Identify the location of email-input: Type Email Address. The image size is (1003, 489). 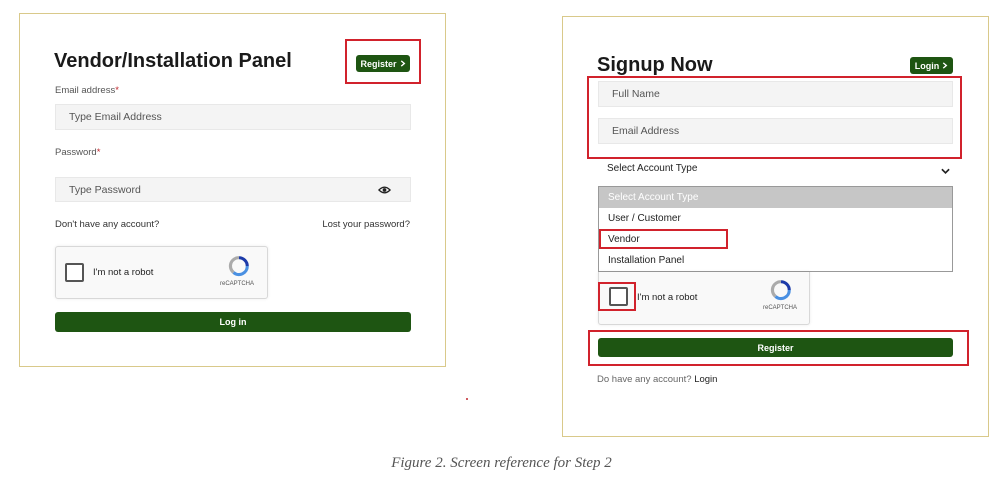
(233, 117).